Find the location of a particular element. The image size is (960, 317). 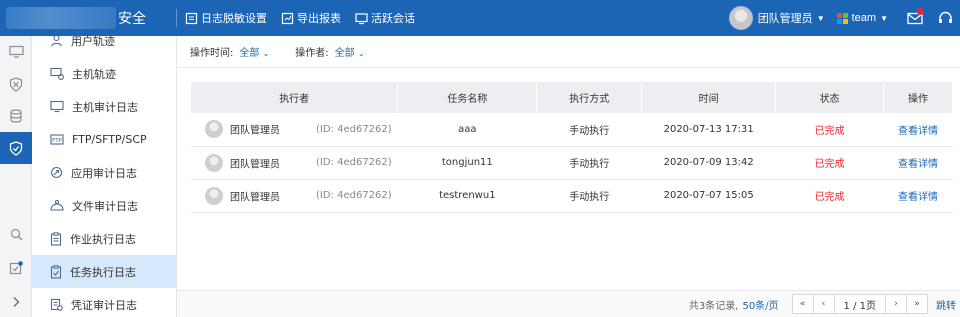

menu-item-credential-audit: 凭证审计日志 is located at coordinates (104, 302).